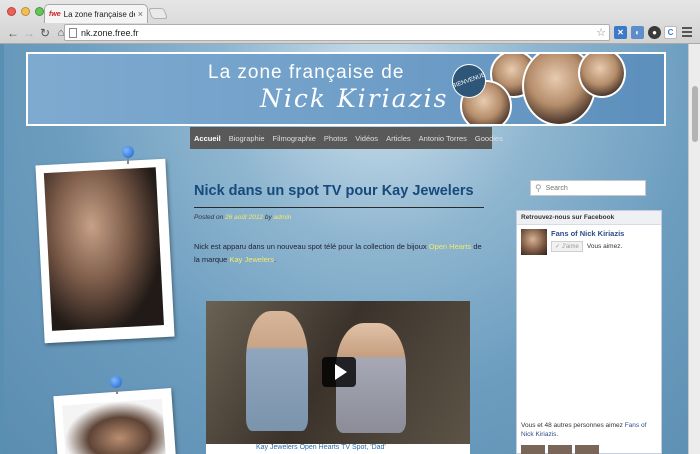 This screenshot has height=454, width=700. I want to click on browser-tab: fwe La zone française de Nick ×, so click(96, 13).